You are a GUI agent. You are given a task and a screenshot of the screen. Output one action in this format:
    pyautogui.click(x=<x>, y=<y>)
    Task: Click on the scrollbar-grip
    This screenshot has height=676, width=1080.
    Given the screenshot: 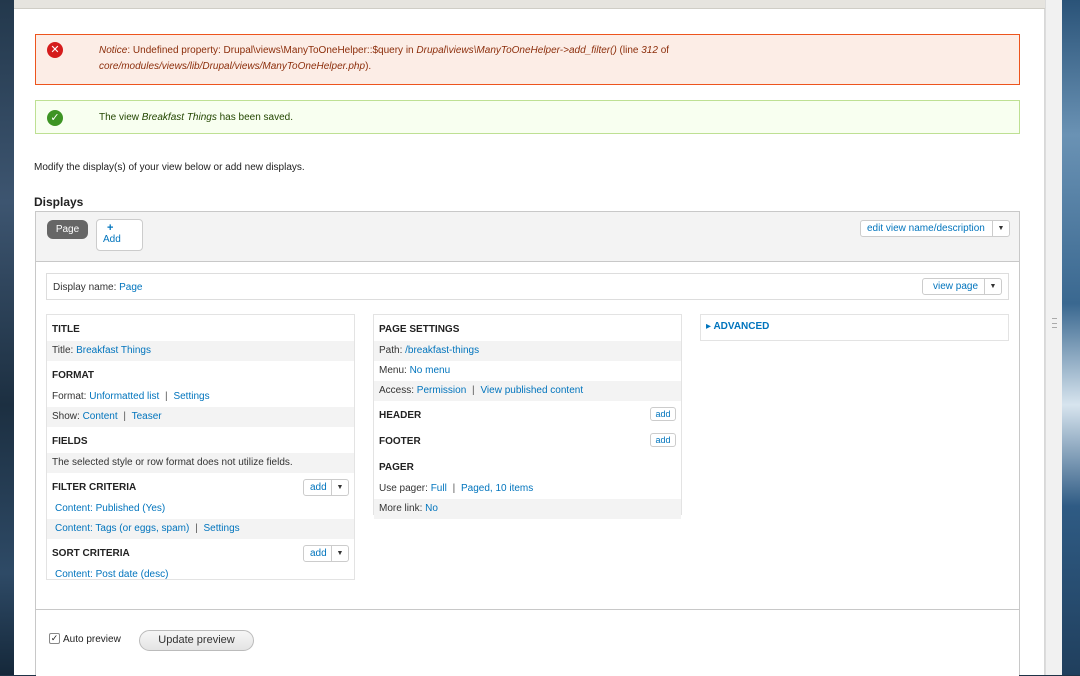 What is the action you would take?
    pyautogui.click(x=1054, y=323)
    